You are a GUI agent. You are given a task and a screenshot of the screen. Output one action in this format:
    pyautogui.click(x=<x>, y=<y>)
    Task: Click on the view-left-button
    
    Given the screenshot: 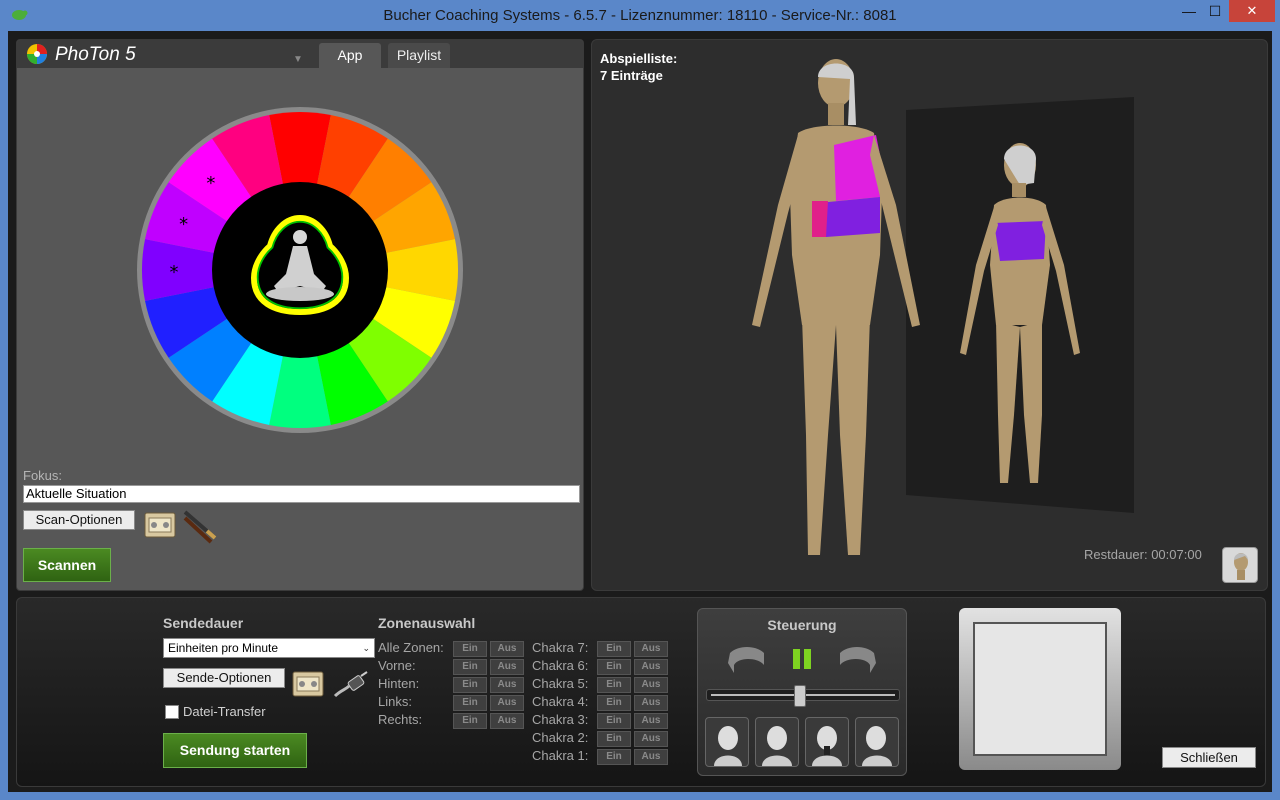 What is the action you would take?
    pyautogui.click(x=727, y=742)
    